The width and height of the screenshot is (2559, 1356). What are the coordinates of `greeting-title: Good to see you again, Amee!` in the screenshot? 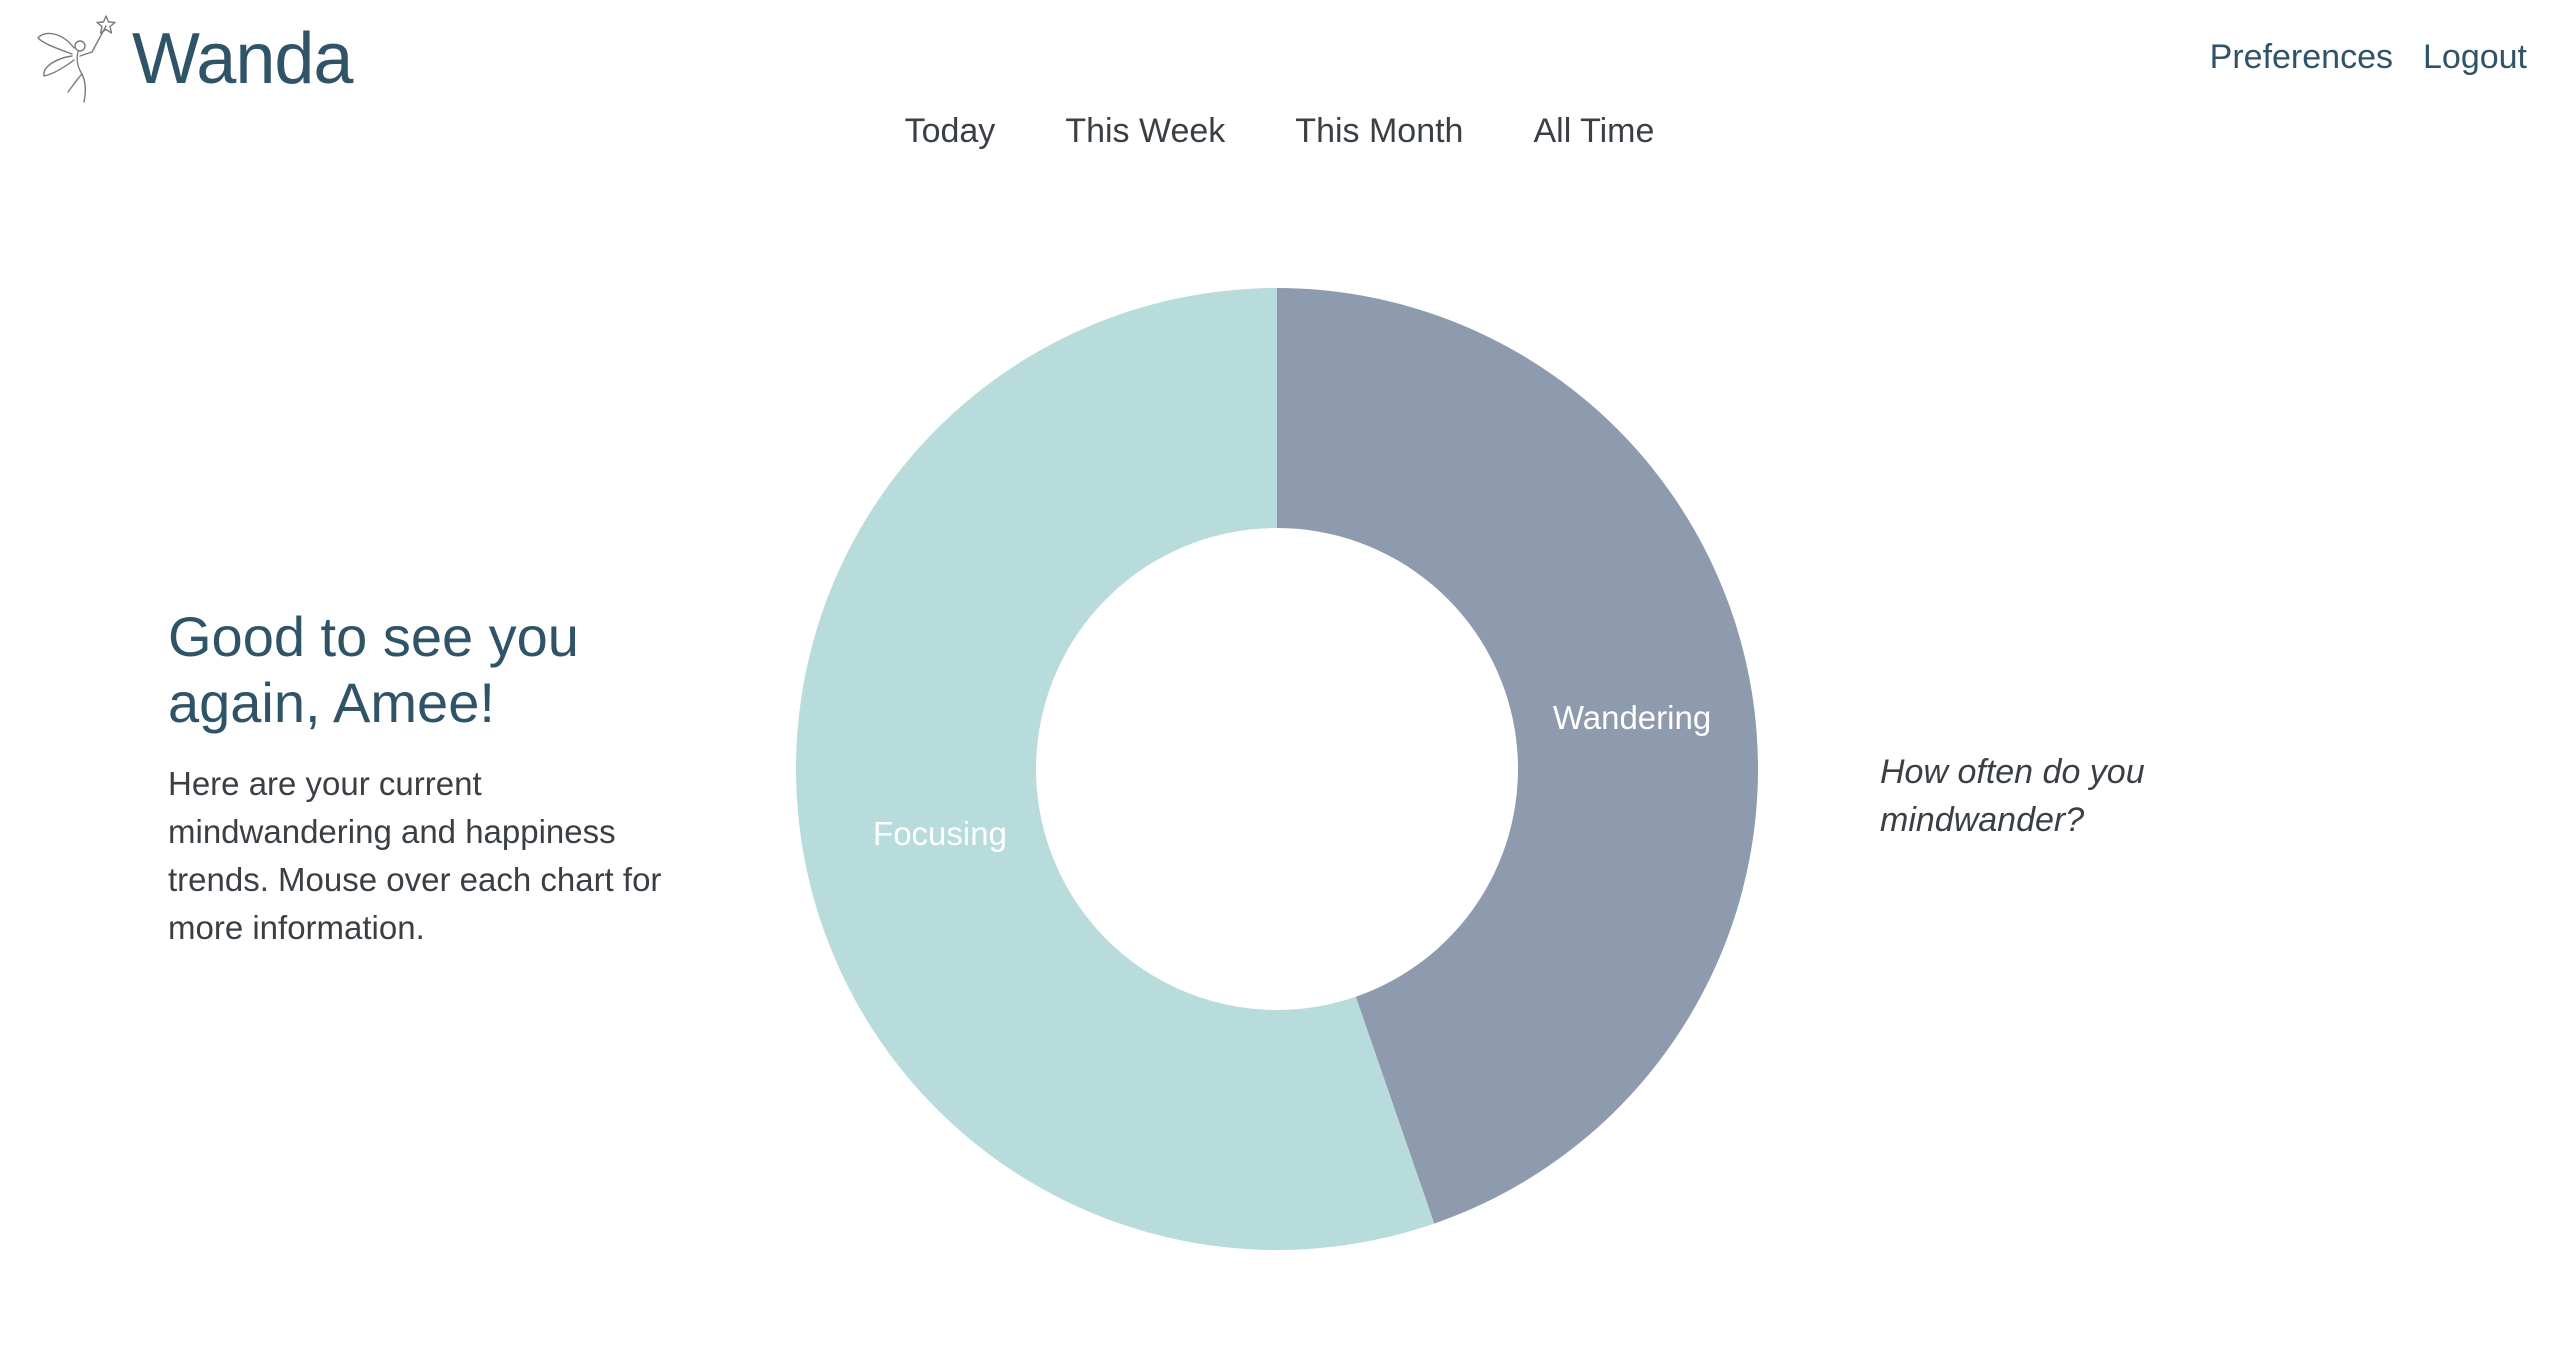 It's located at (438, 670).